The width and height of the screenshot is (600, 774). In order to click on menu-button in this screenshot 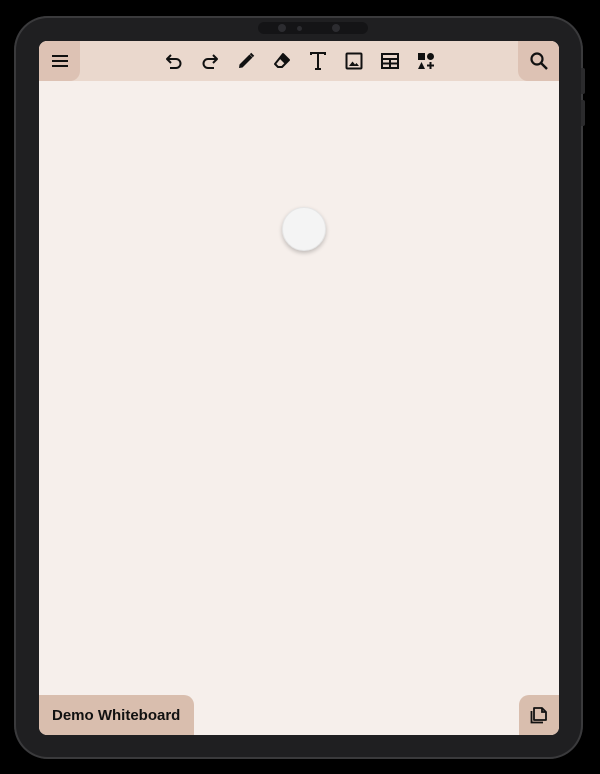, I will do `click(59, 61)`.